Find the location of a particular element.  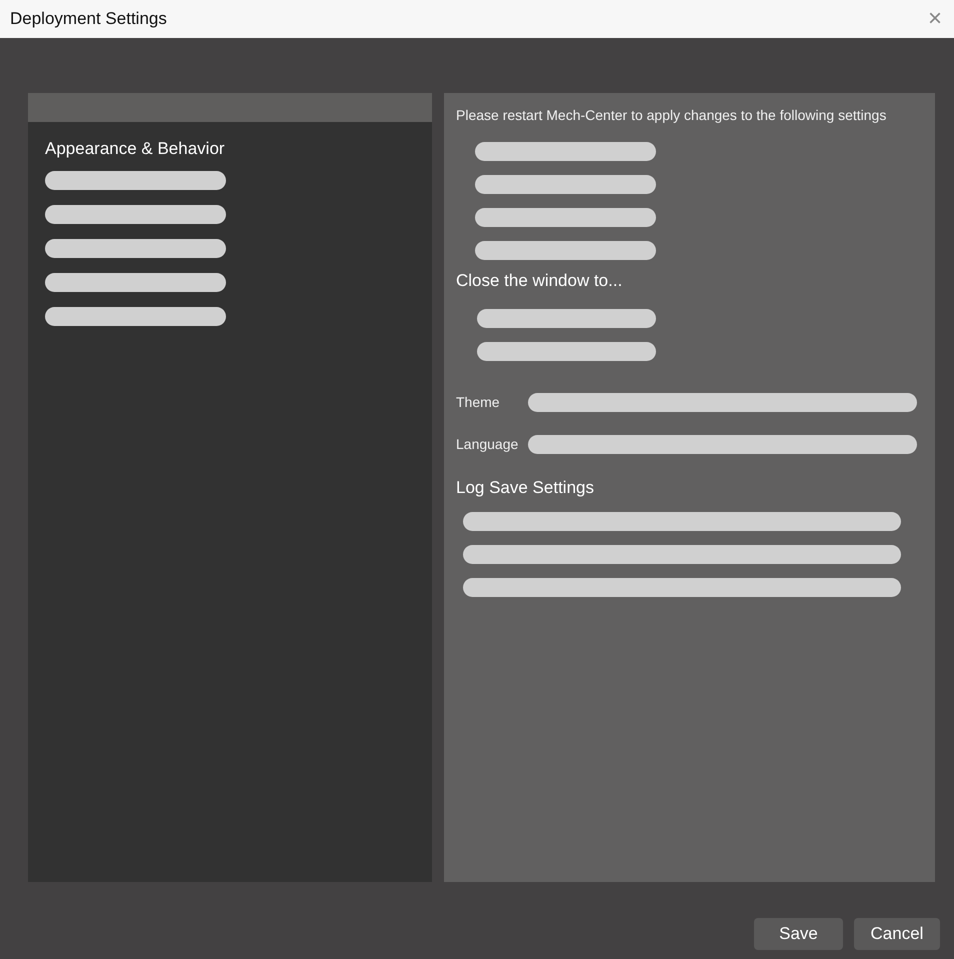

window-title: Deployment Settings is located at coordinates (88, 19).